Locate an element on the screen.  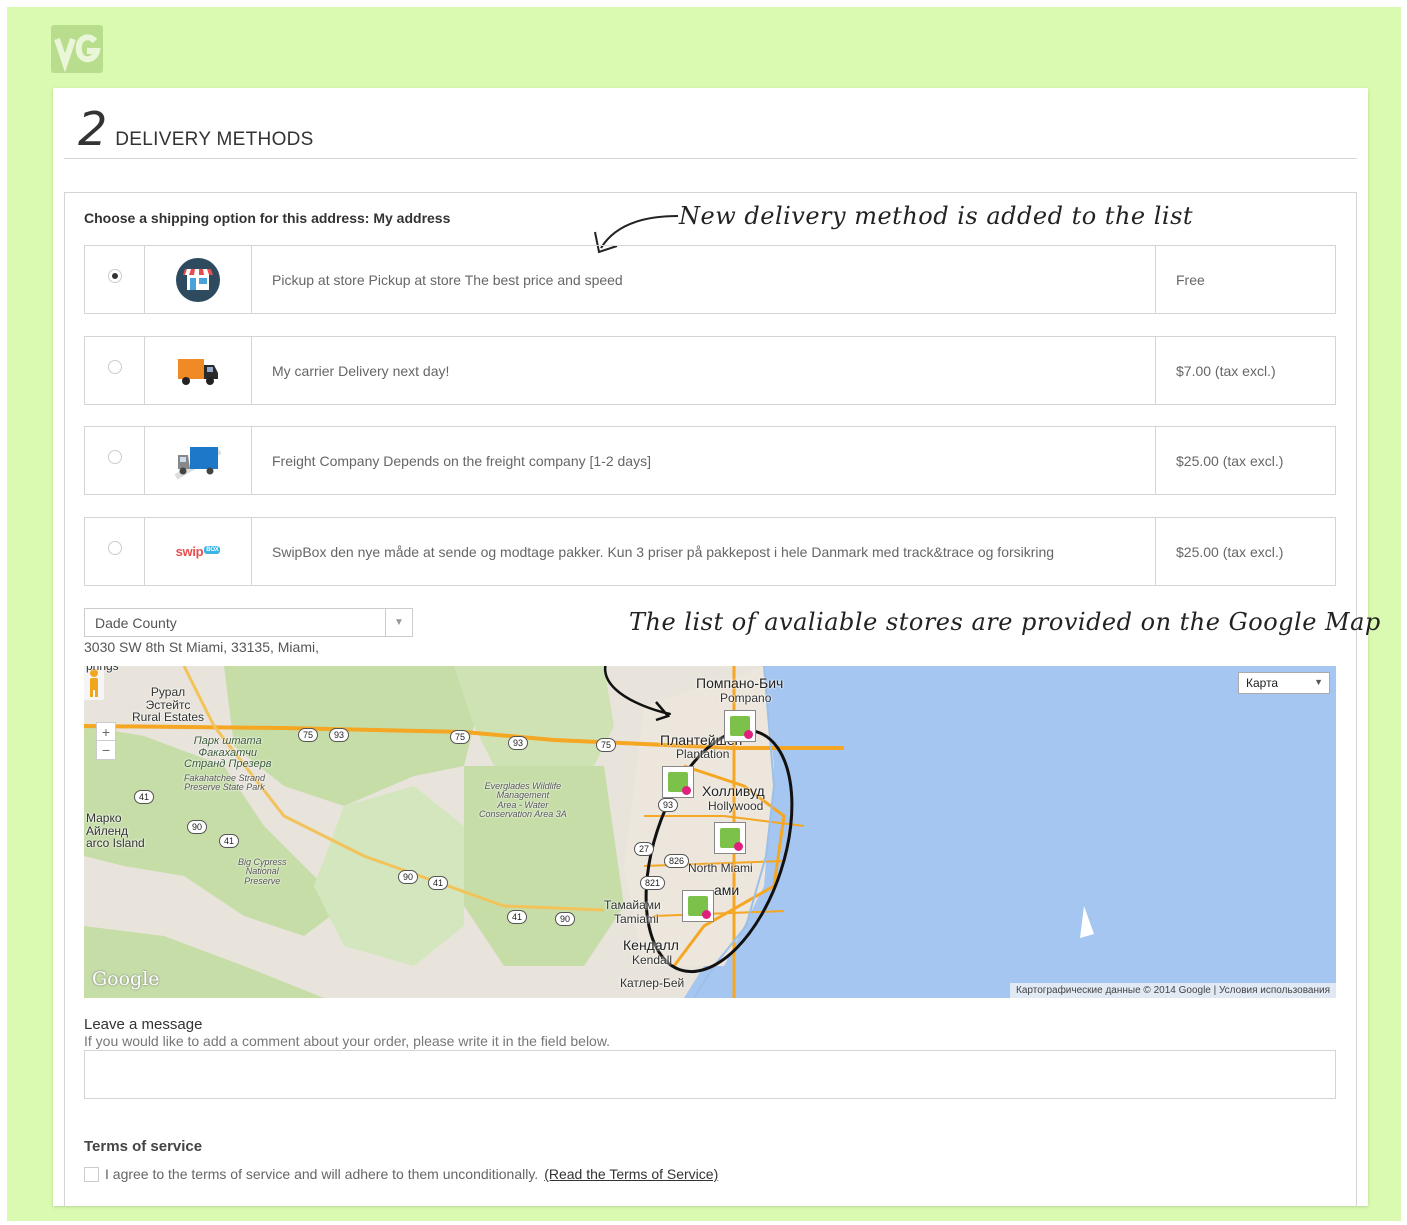
carrier-price: Free is located at coordinates (1190, 279).